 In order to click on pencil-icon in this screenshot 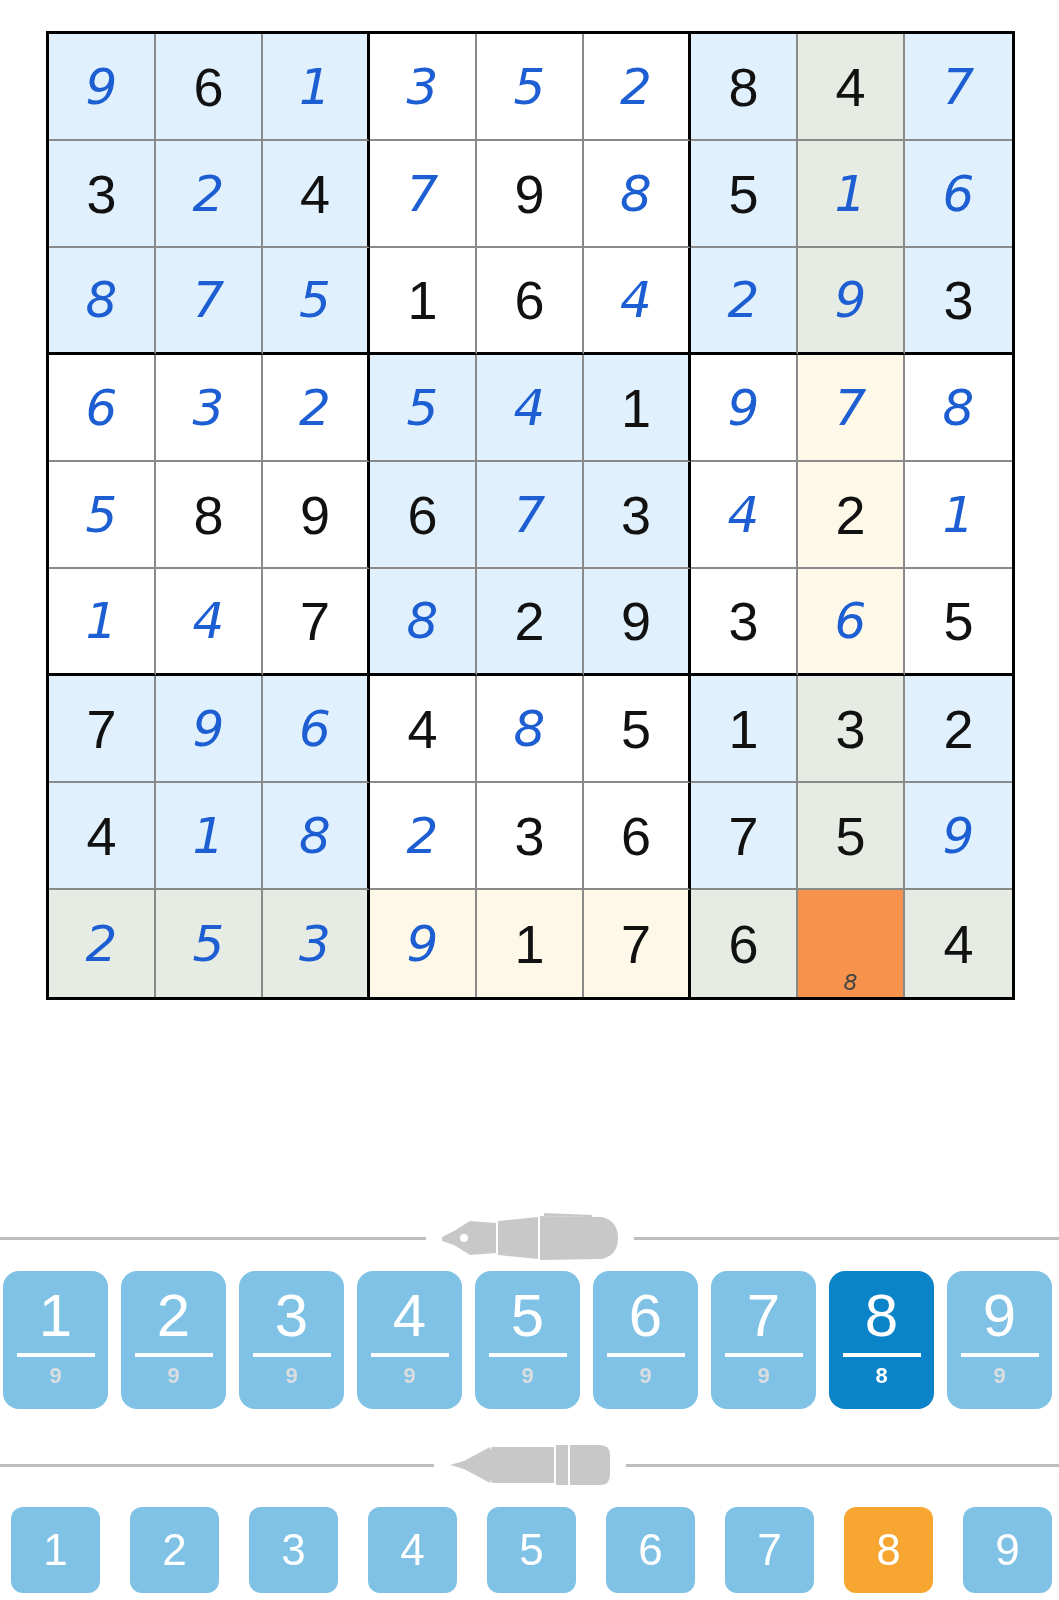, I will do `click(529, 1465)`.